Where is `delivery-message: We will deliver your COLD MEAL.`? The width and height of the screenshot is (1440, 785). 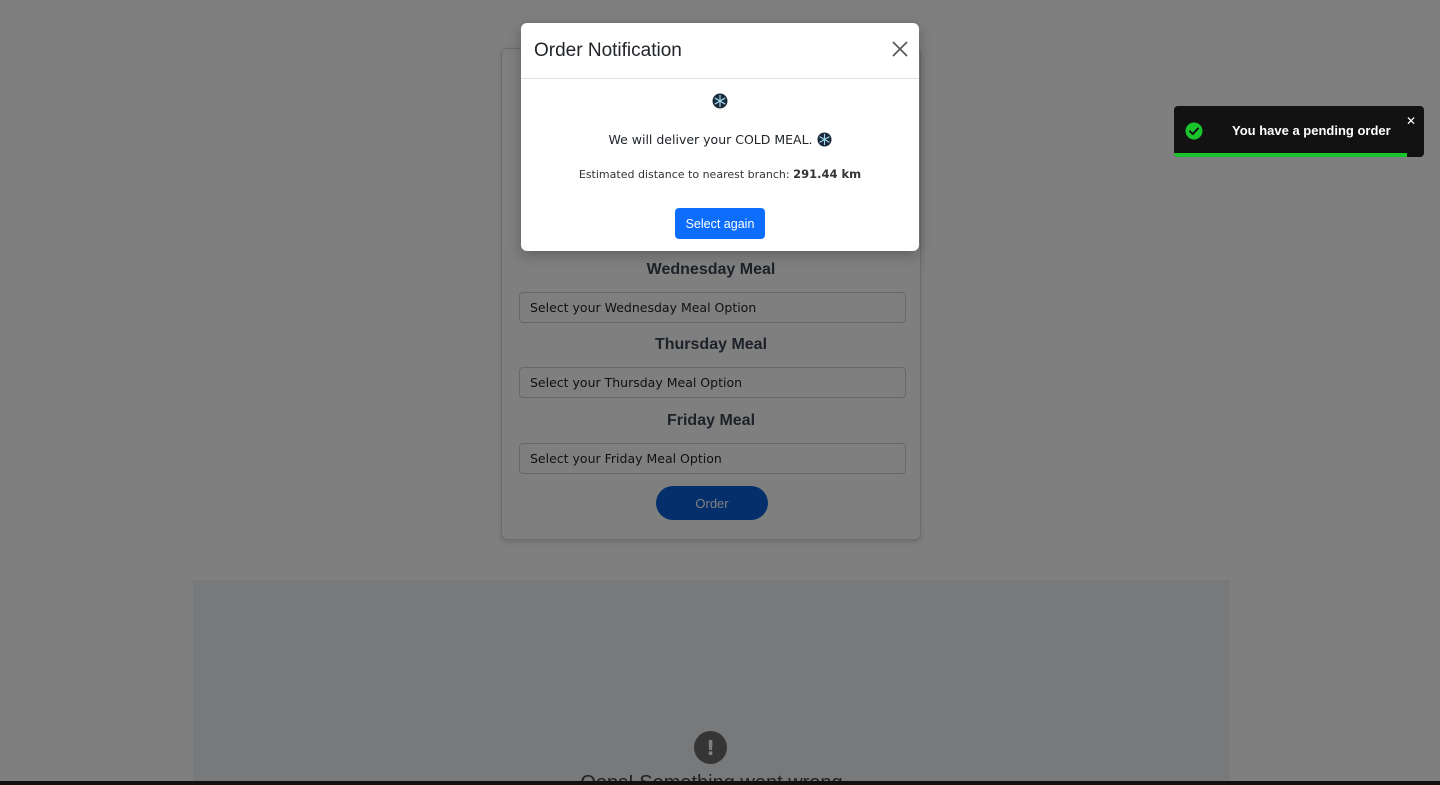
delivery-message: We will deliver your COLD MEAL. is located at coordinates (720, 139).